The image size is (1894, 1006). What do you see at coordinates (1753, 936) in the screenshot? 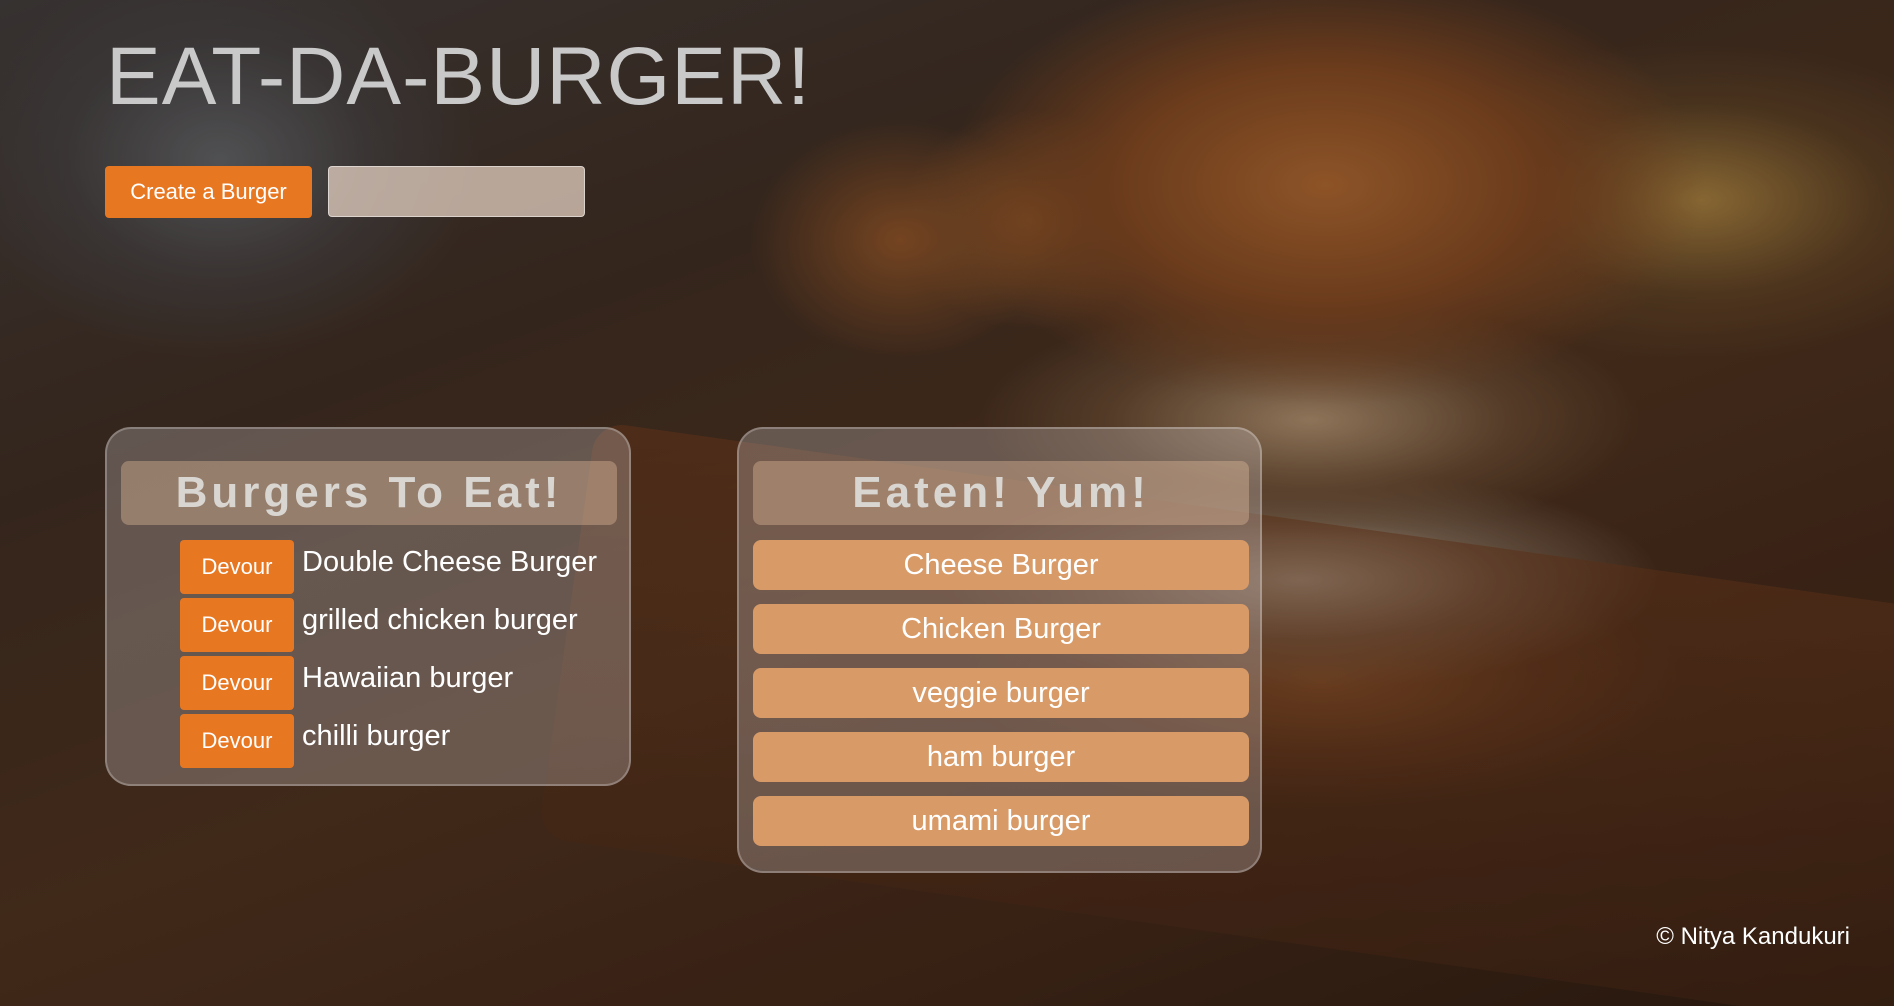
I see `footer-copyright: © Nitya Kandukuri` at bounding box center [1753, 936].